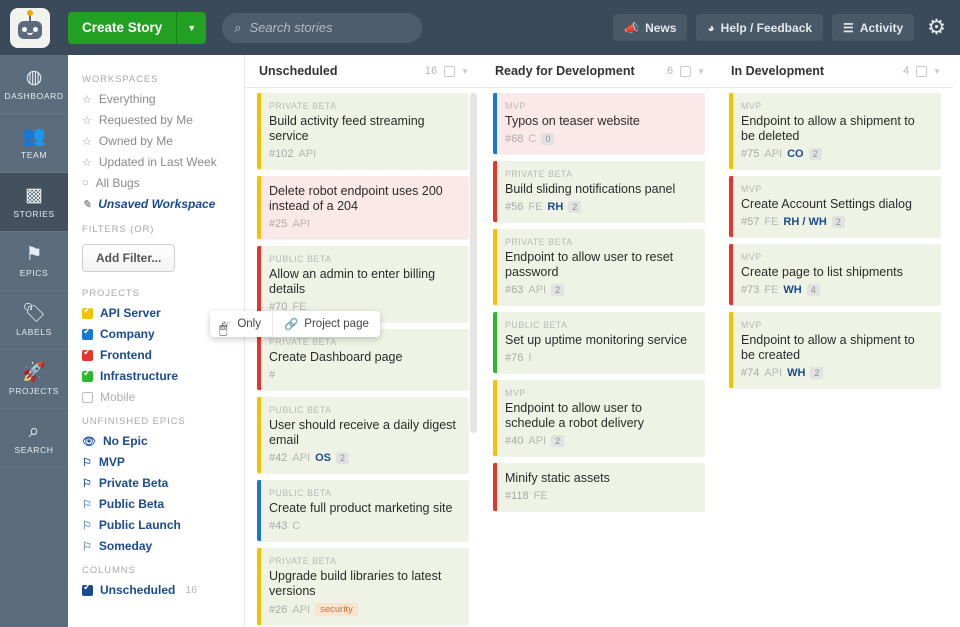  I want to click on epic-item-label: Public Beta, so click(131, 504).